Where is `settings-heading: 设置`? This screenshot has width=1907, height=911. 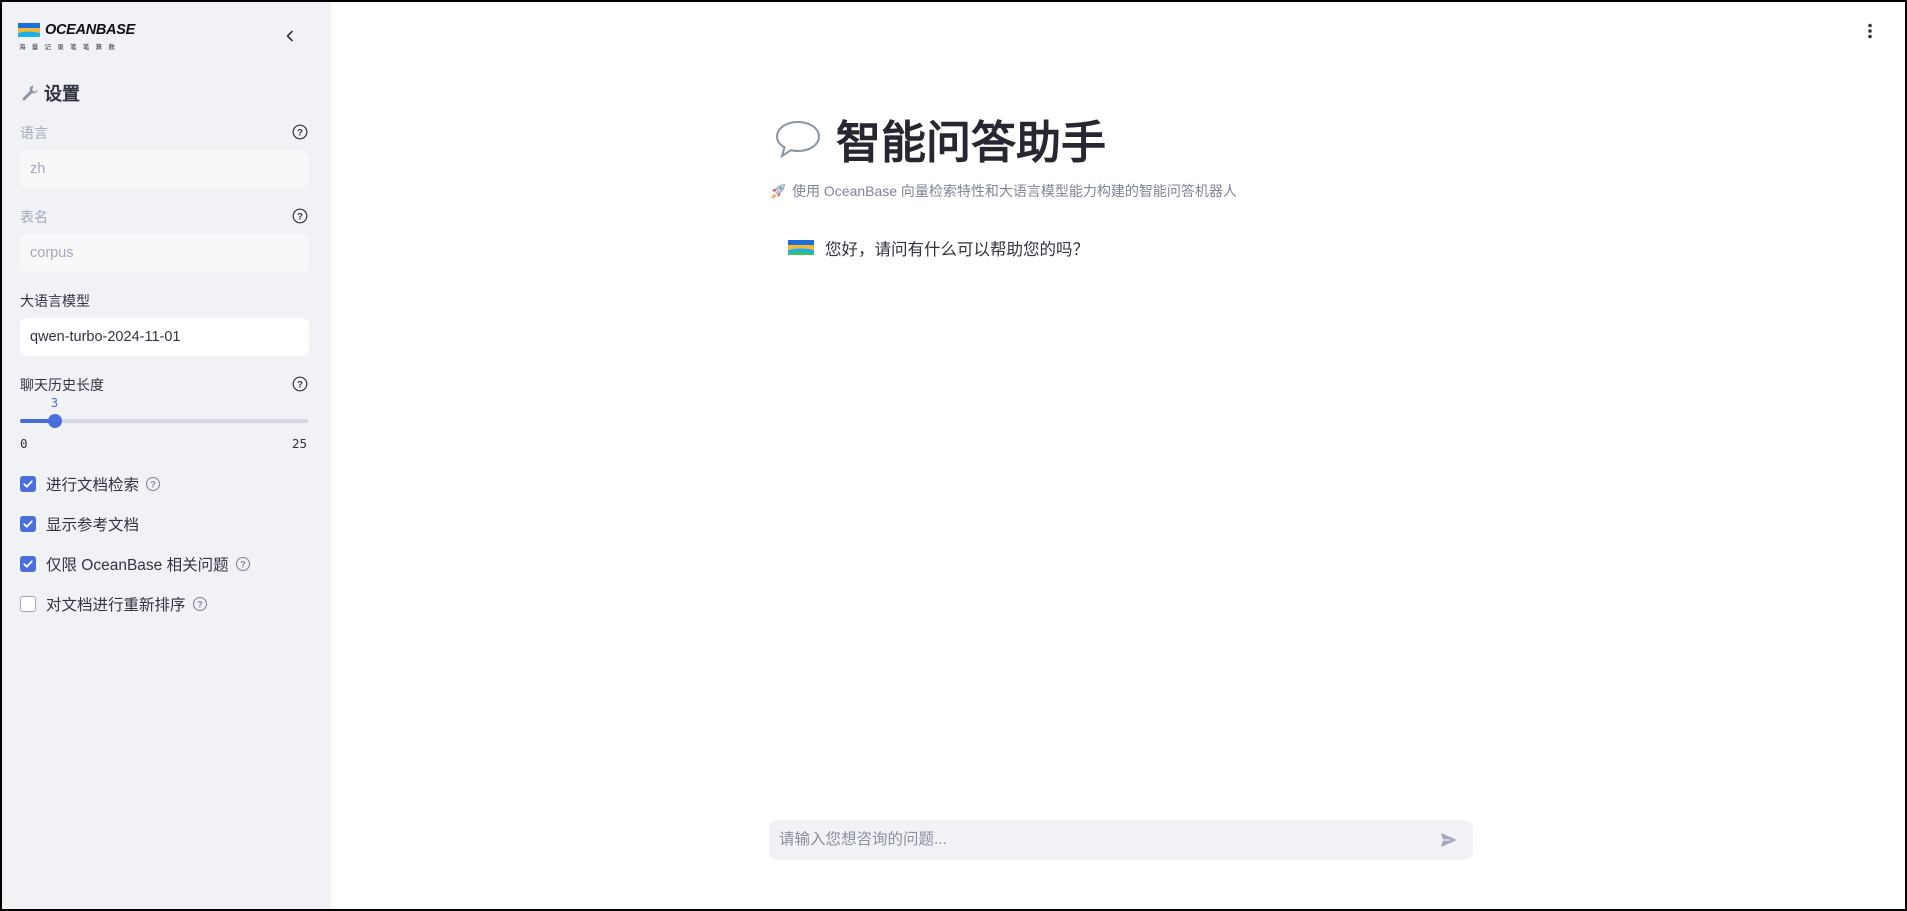 settings-heading: 设置 is located at coordinates (50, 93).